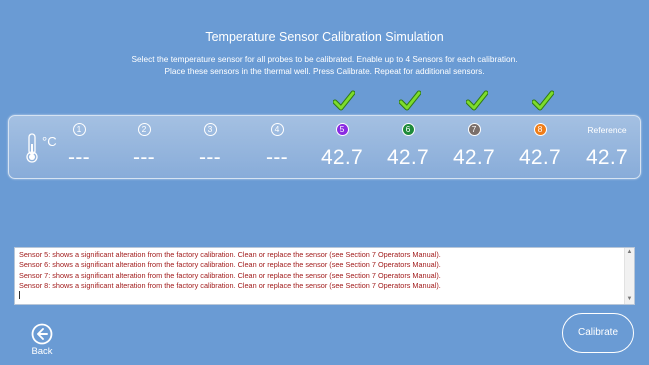  I want to click on sensor-6-check-icon, so click(410, 100).